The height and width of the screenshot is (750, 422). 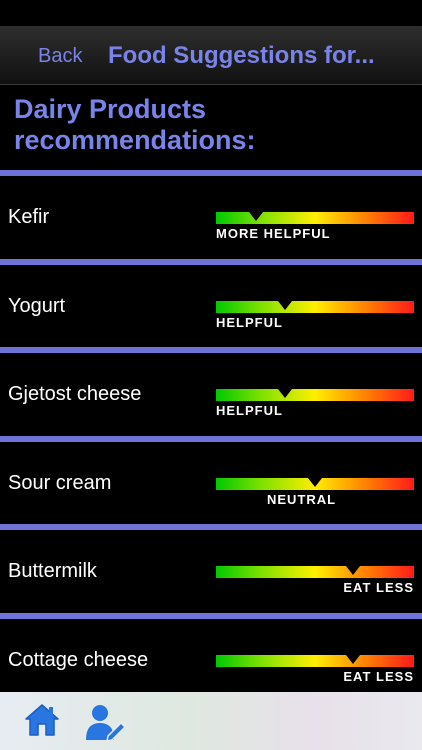 What do you see at coordinates (60, 483) in the screenshot?
I see `food-name: Sour cream` at bounding box center [60, 483].